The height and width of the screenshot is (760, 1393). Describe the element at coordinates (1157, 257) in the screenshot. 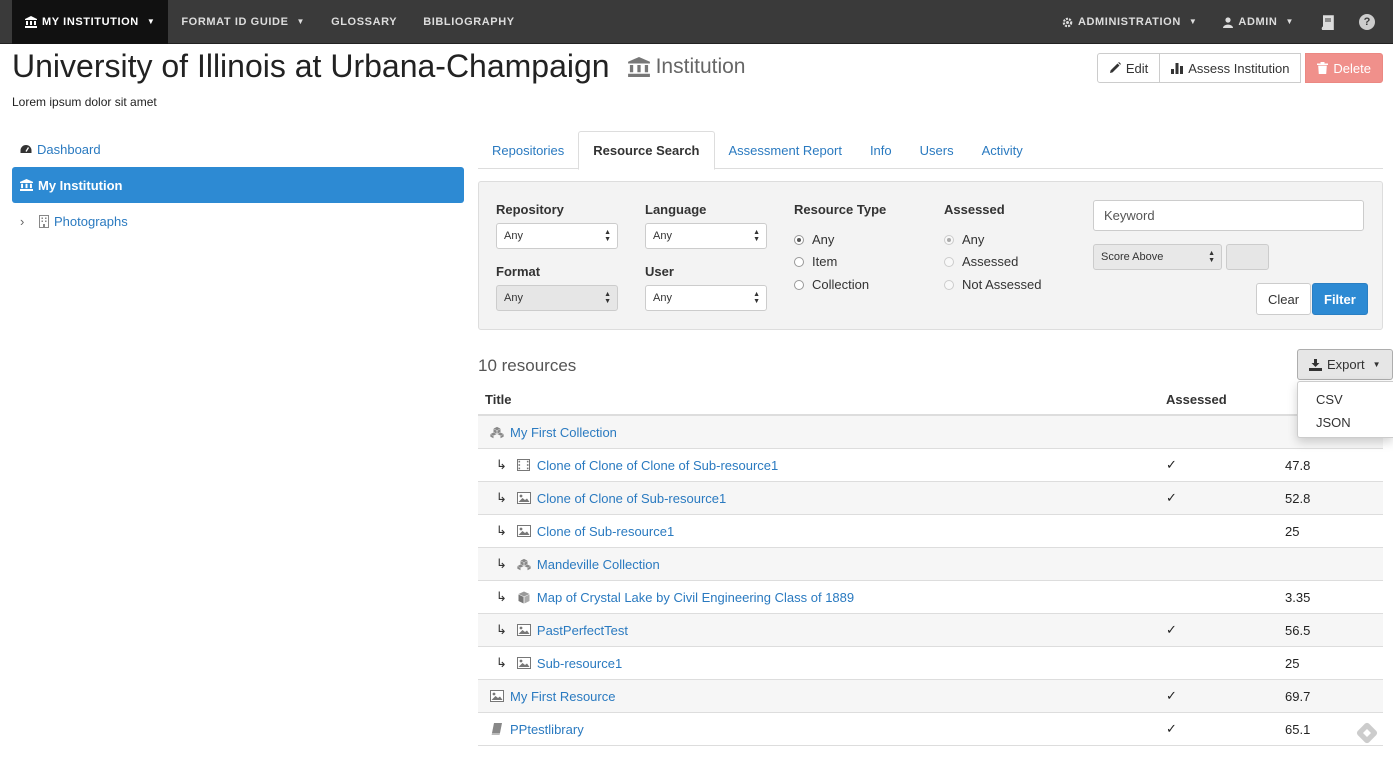

I see `score-select: Score Above ▲ ▼` at that location.